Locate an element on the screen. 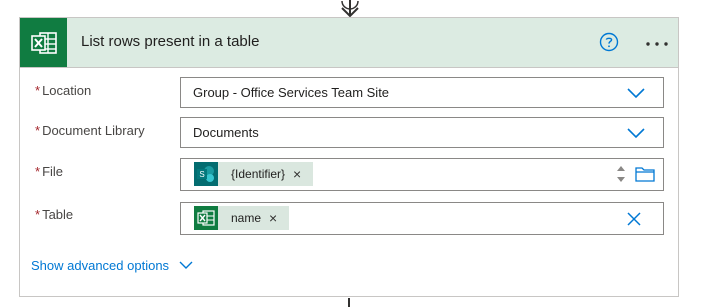 This screenshot has height=307, width=704. location-value: Group - Office Services Team Site is located at coordinates (291, 92).